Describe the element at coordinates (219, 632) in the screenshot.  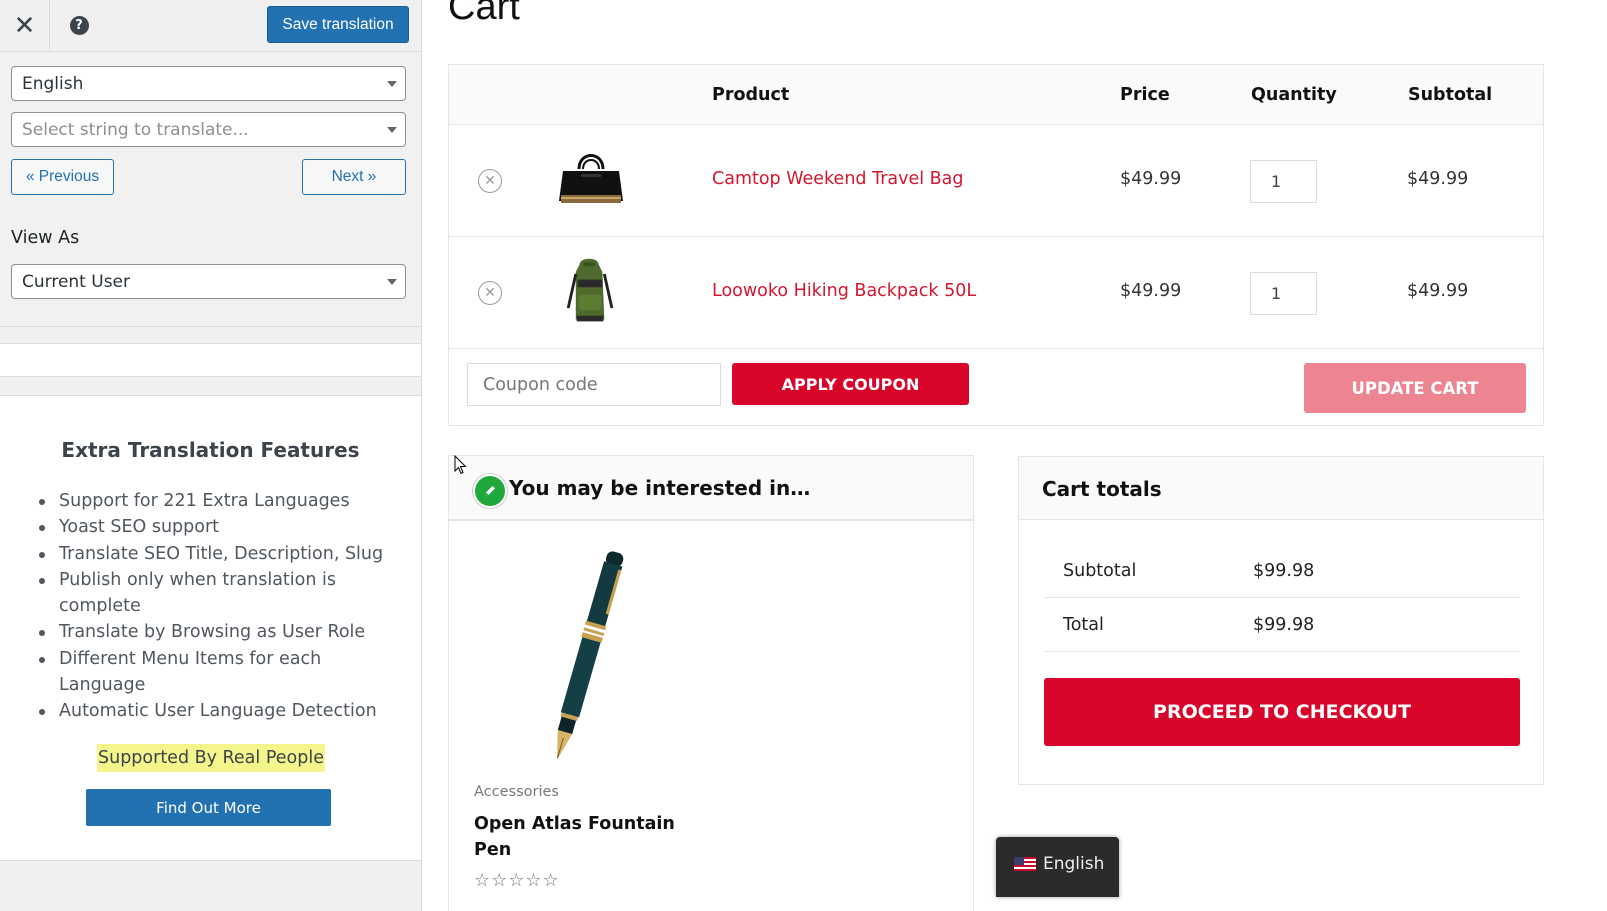
I see `feature-item: Translate by Browsing as User Role` at that location.